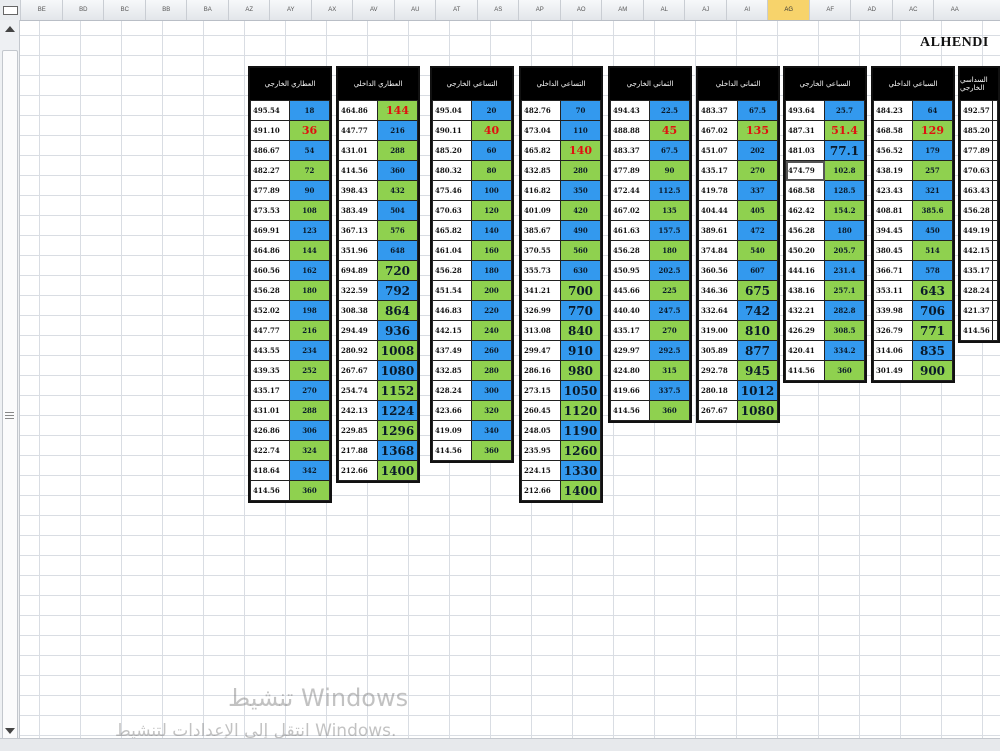  Describe the element at coordinates (825, 84) in the screenshot. I see `block-header: السباعي الخارجي` at that location.